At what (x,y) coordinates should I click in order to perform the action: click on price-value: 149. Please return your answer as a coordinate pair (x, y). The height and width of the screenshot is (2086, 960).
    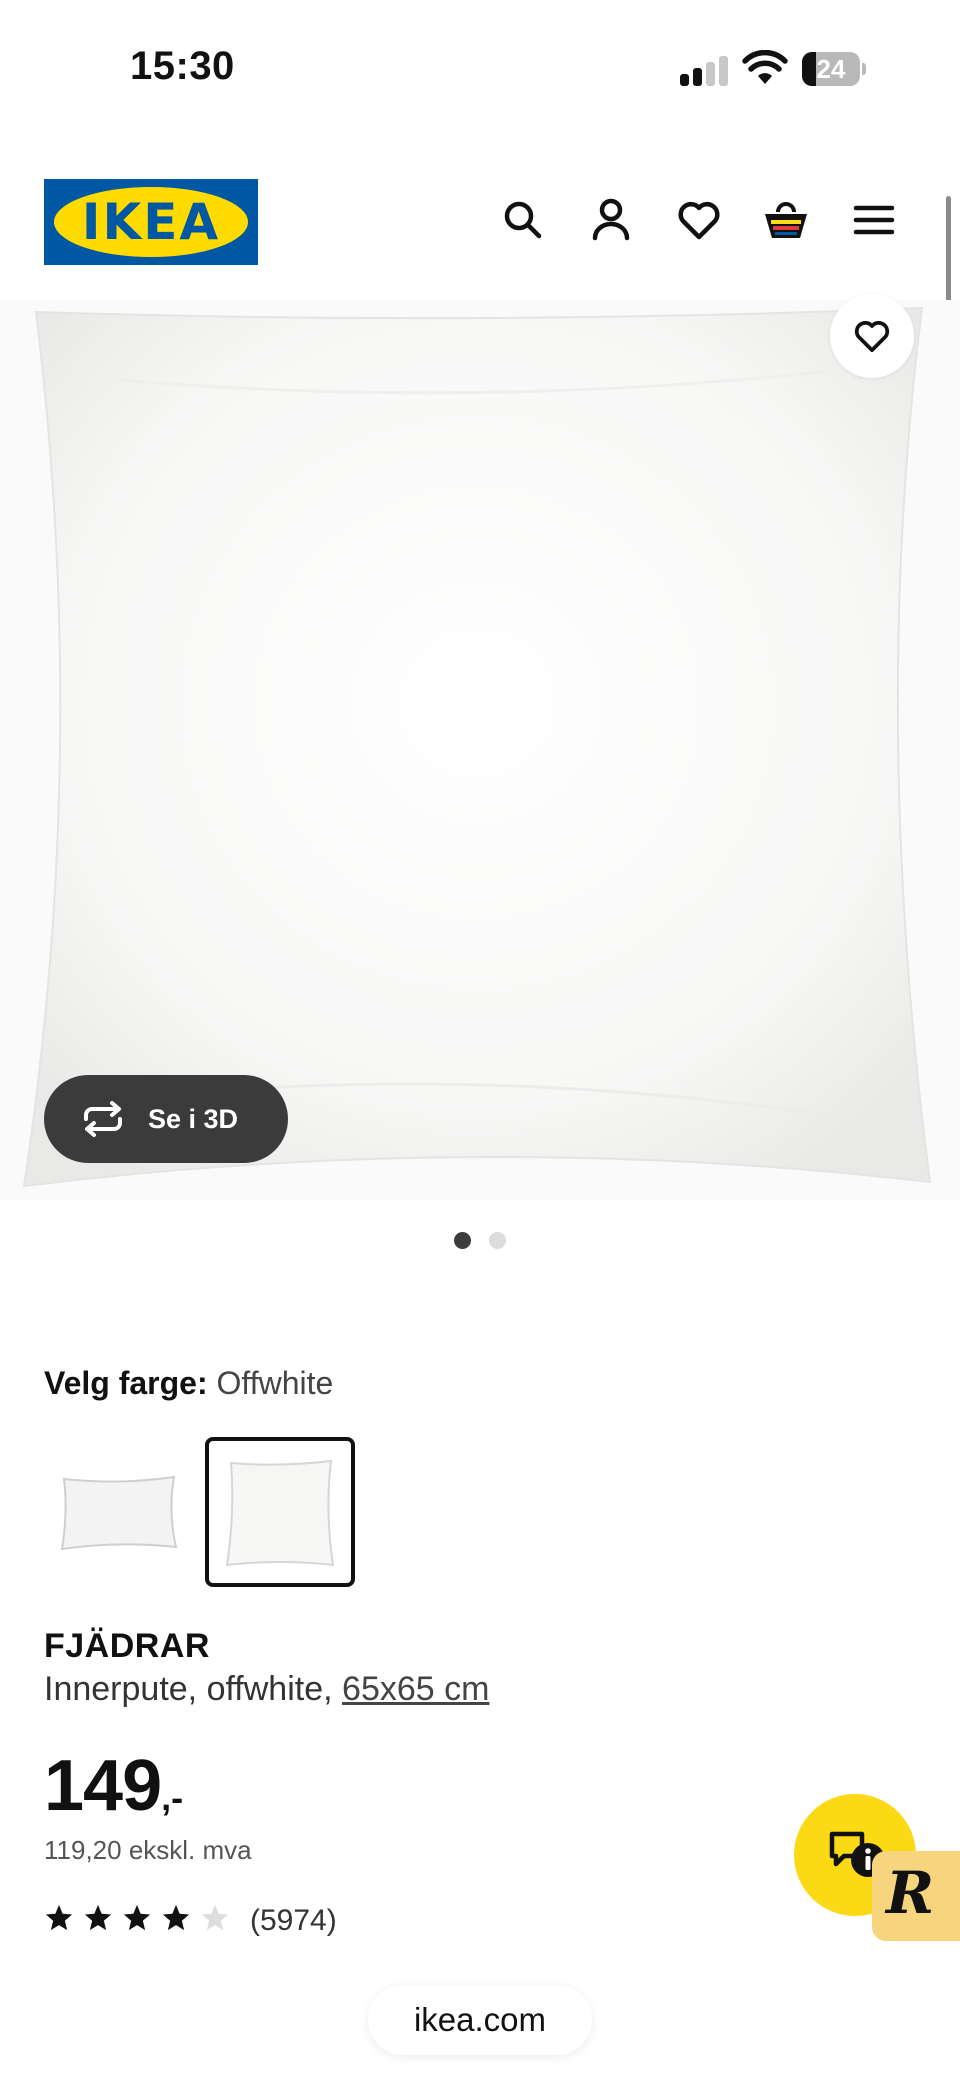
    Looking at the image, I should click on (103, 1786).